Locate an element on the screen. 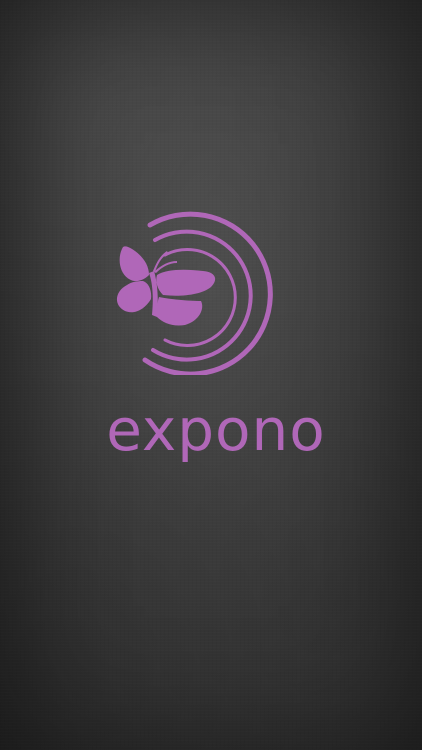  brand-wordmark: expono is located at coordinates (216, 430).